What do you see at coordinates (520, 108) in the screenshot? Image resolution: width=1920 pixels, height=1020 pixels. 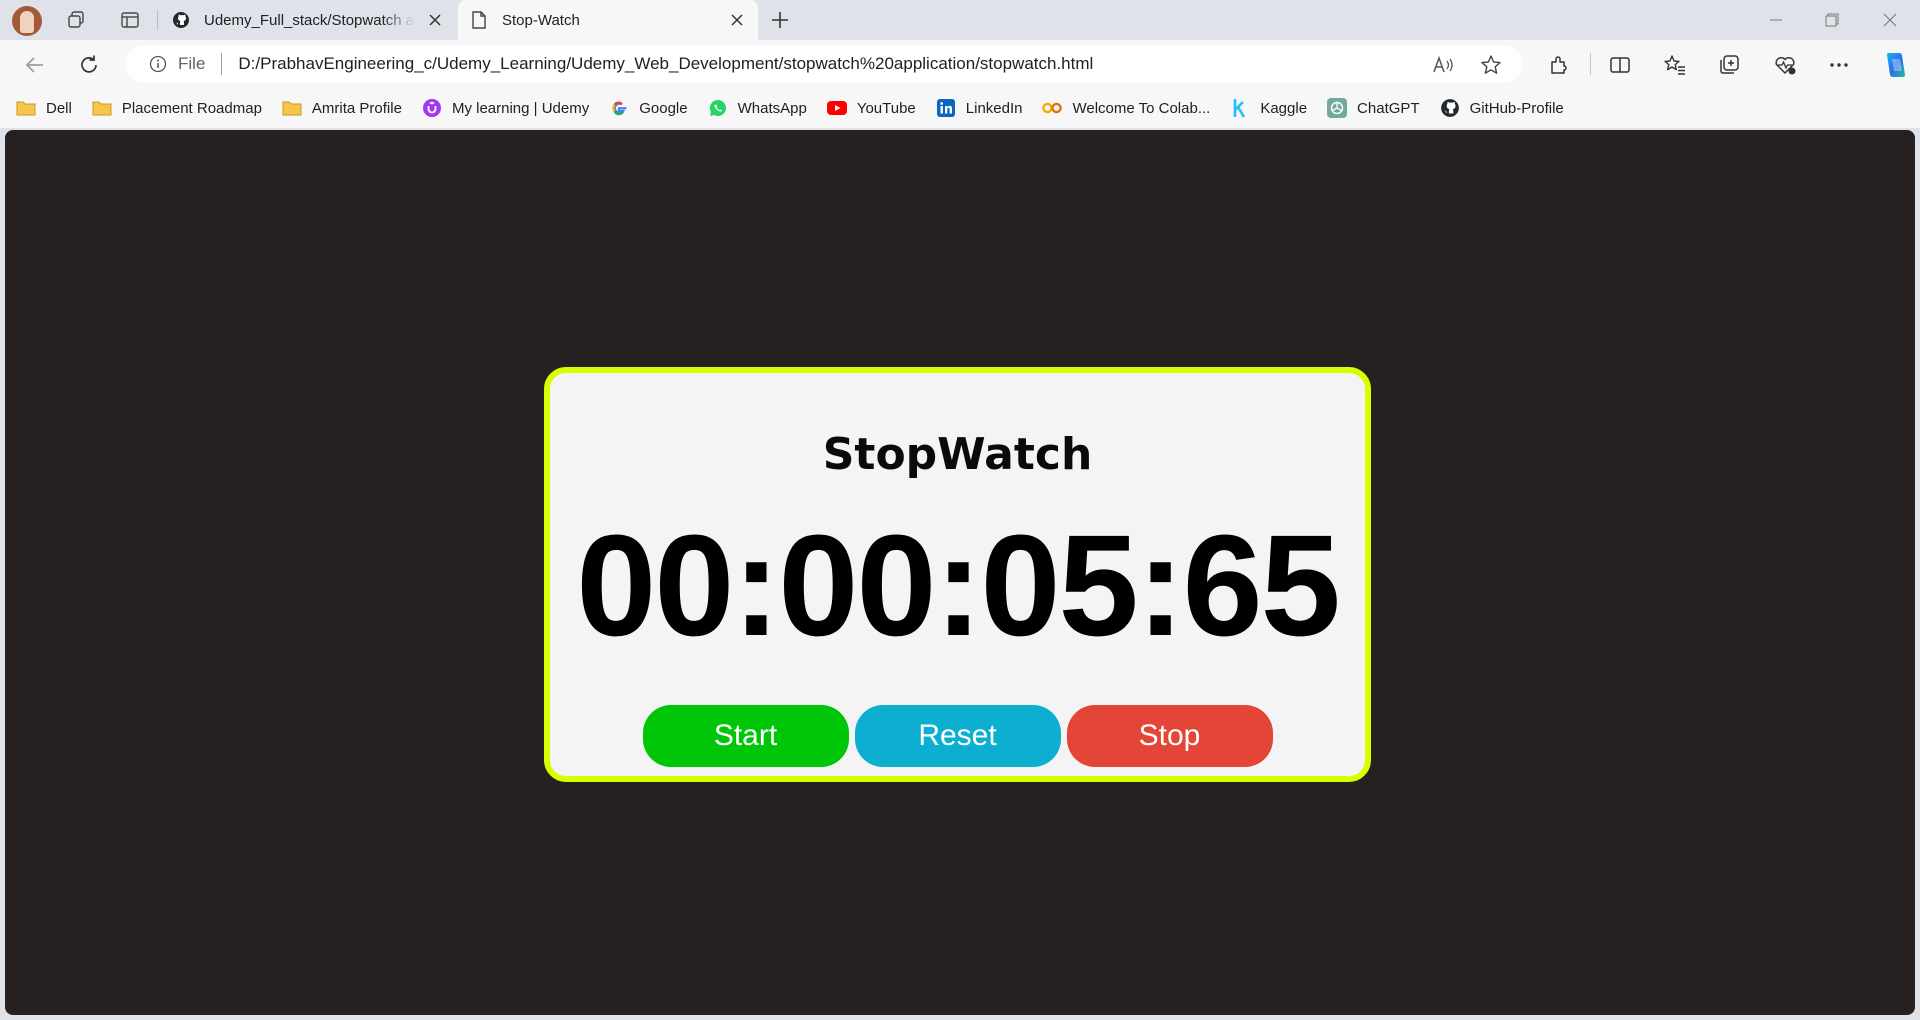 I see `bookmark-label: My learning | Udemy` at bounding box center [520, 108].